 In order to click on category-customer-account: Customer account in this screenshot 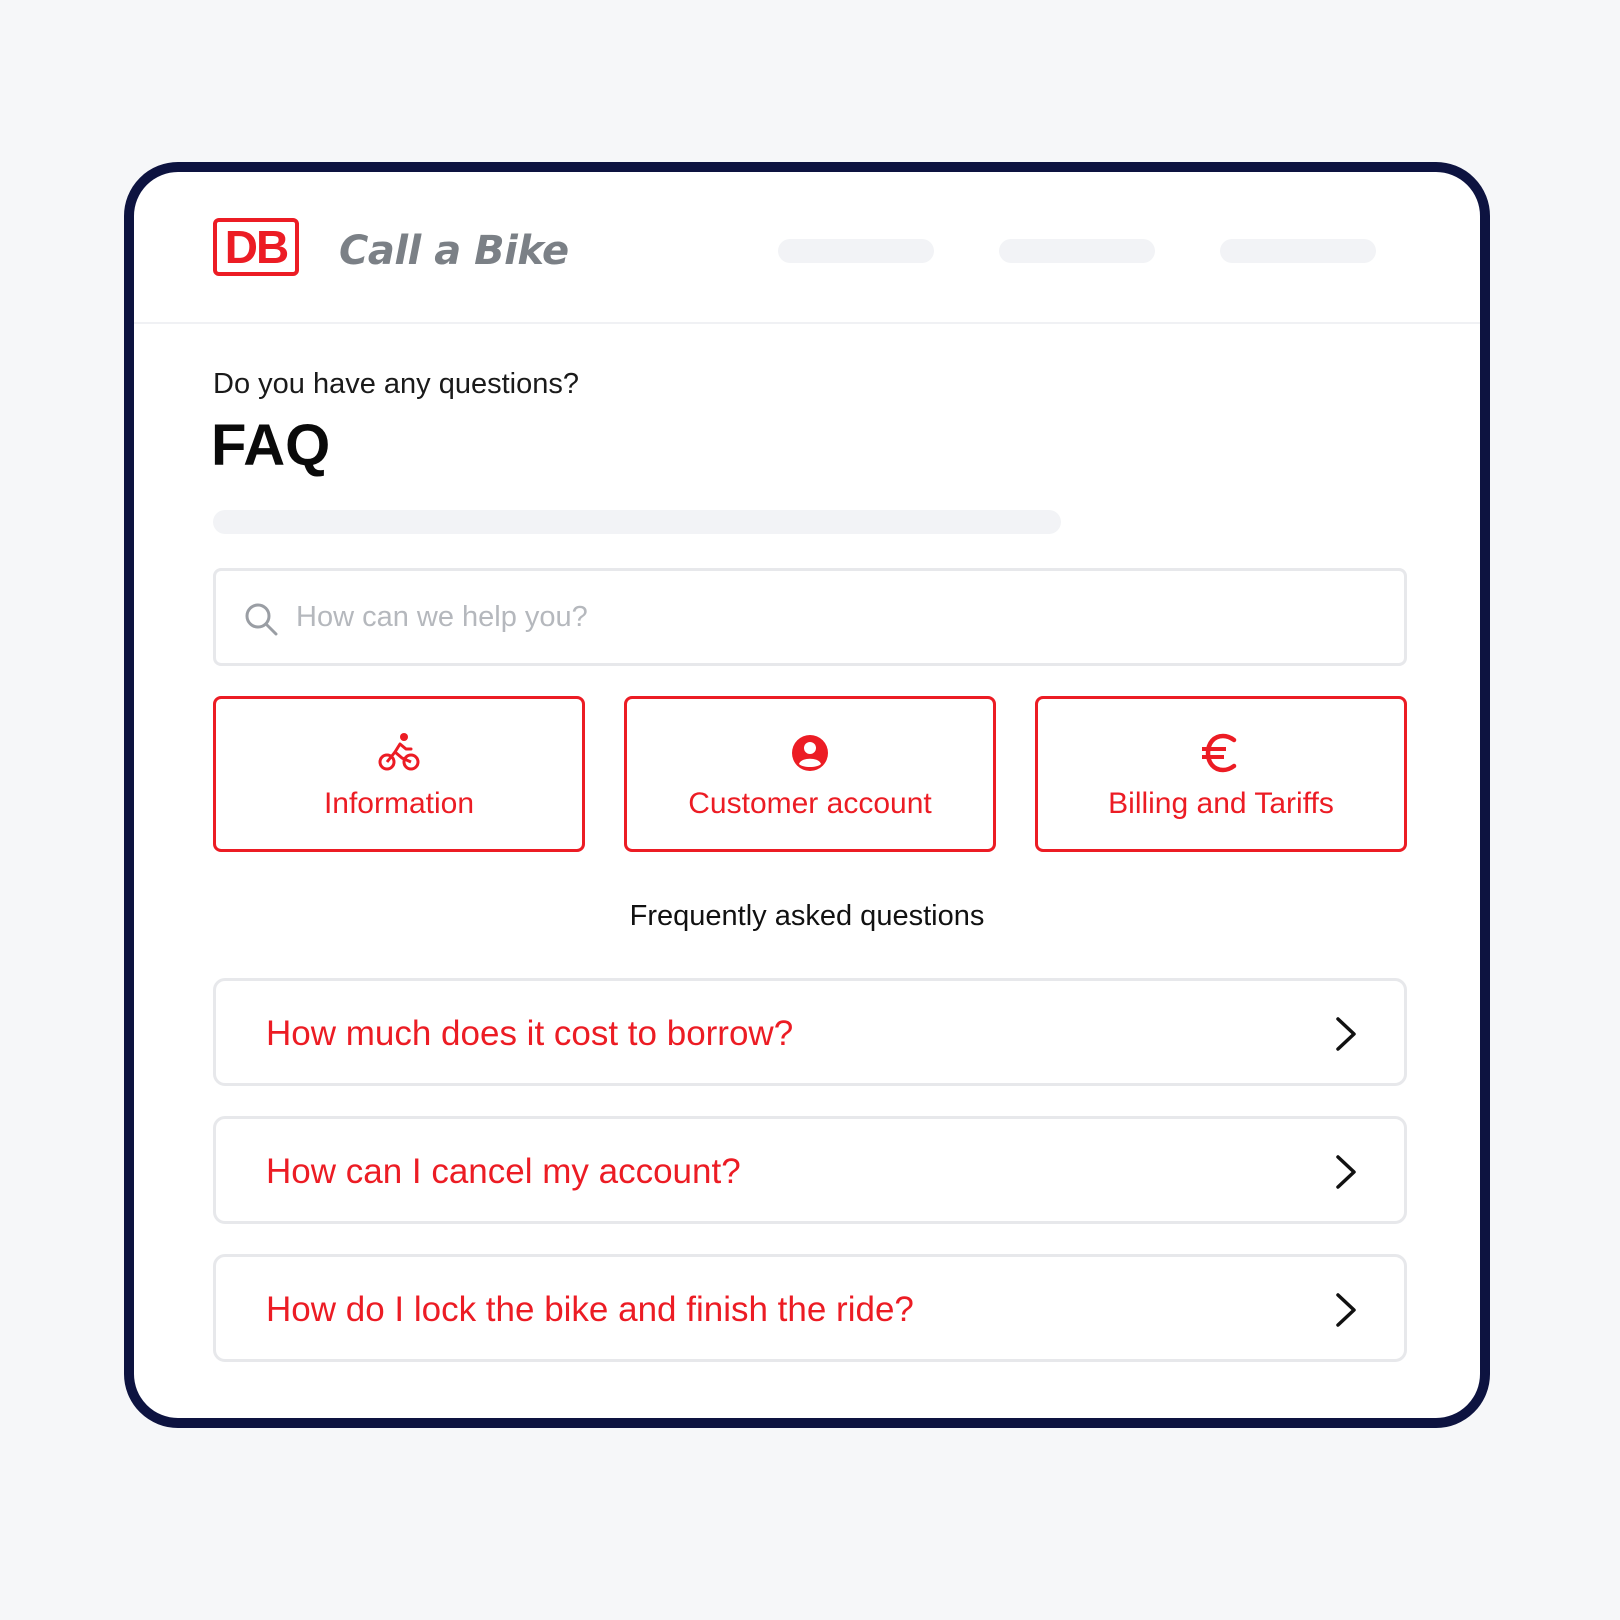, I will do `click(810, 774)`.